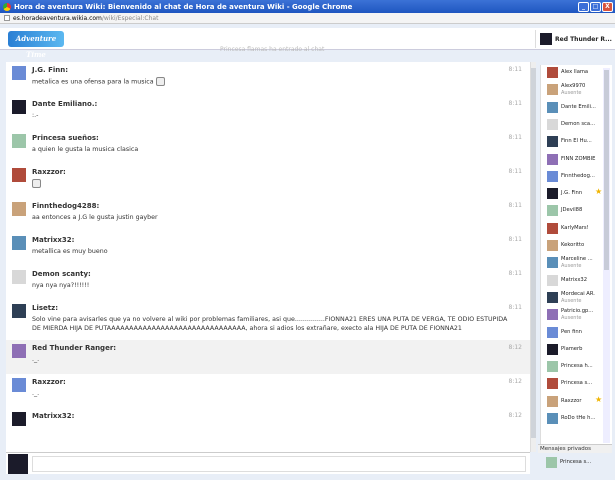 This screenshot has width=615, height=480. I want to click on message-author: Red Thunder Ranger:, so click(74, 348).